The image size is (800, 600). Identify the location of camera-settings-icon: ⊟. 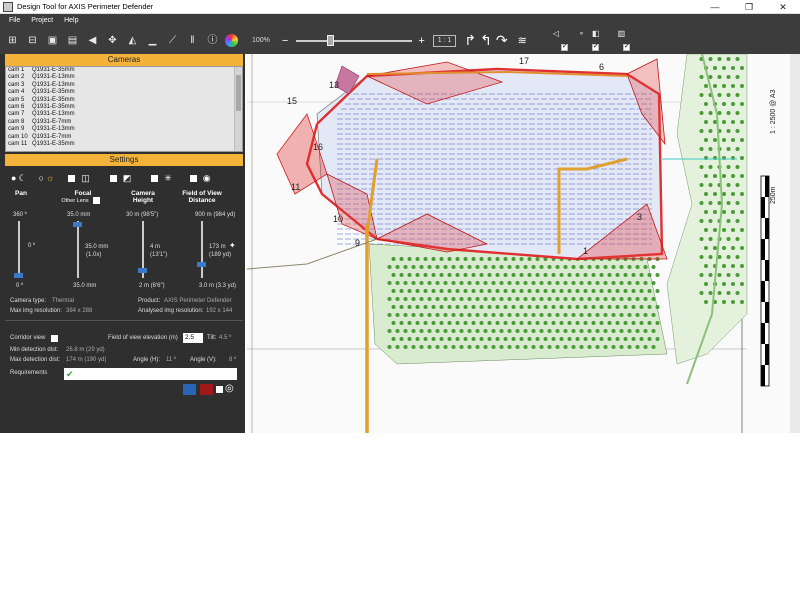
(32, 41).